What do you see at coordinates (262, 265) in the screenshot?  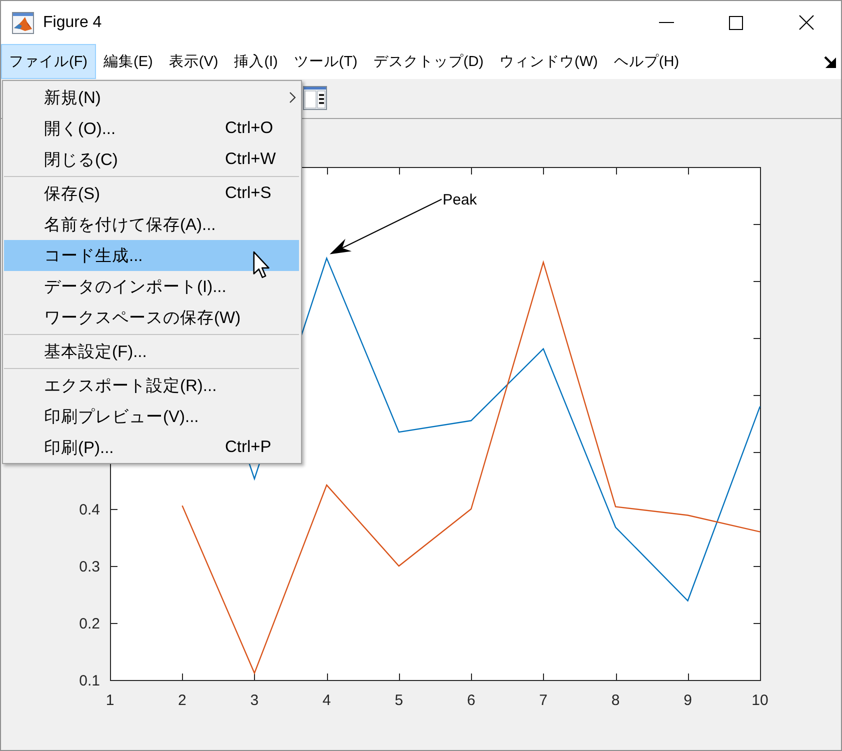 I see `mouse-pointer-icon` at bounding box center [262, 265].